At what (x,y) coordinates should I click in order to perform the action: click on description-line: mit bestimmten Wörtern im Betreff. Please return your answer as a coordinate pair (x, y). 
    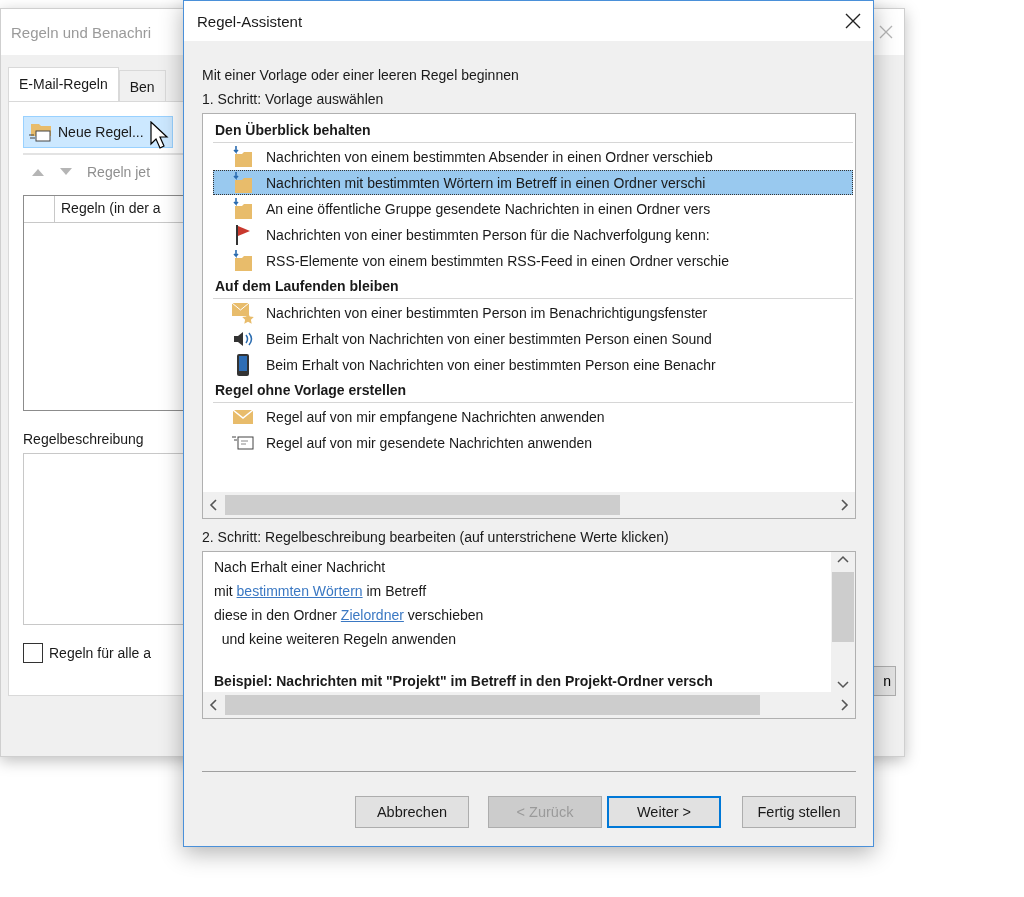
    Looking at the image, I should click on (321, 591).